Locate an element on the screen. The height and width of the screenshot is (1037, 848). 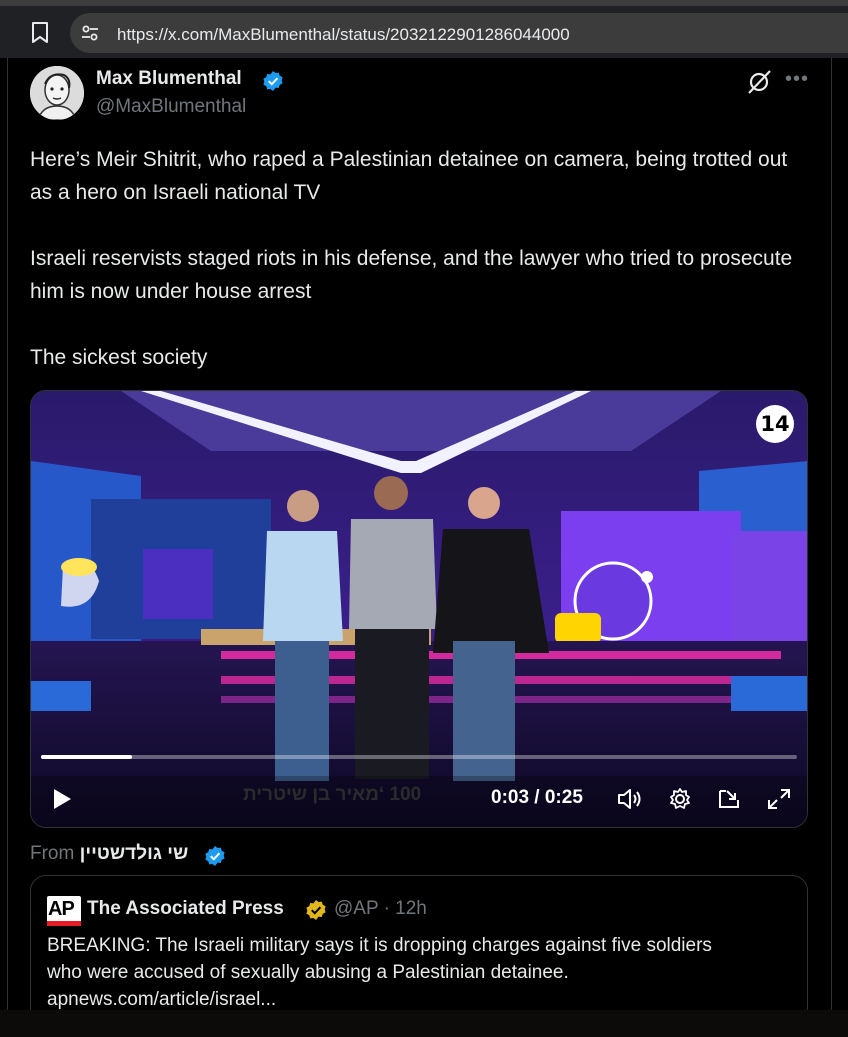
picture-in-picture-icon is located at coordinates (730, 799).